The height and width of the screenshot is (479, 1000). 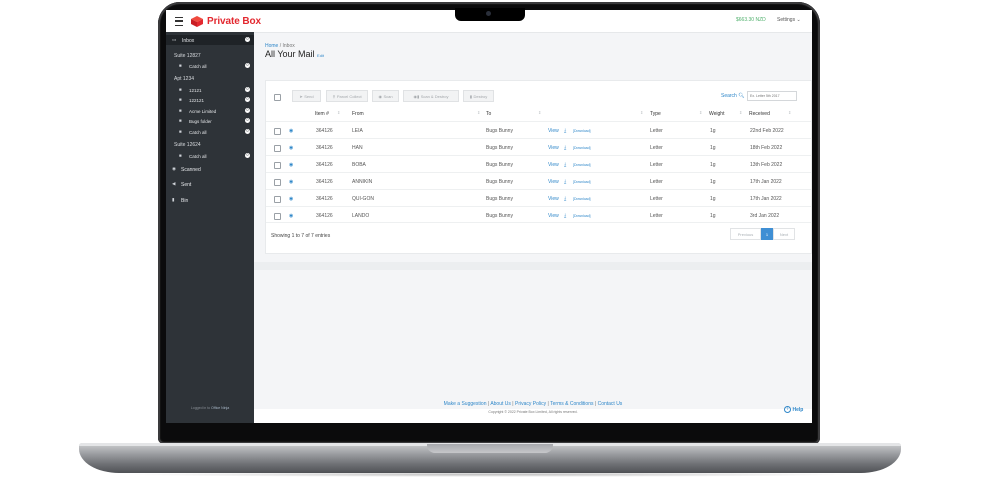 I want to click on footer-link-about: About Us, so click(x=500, y=404).